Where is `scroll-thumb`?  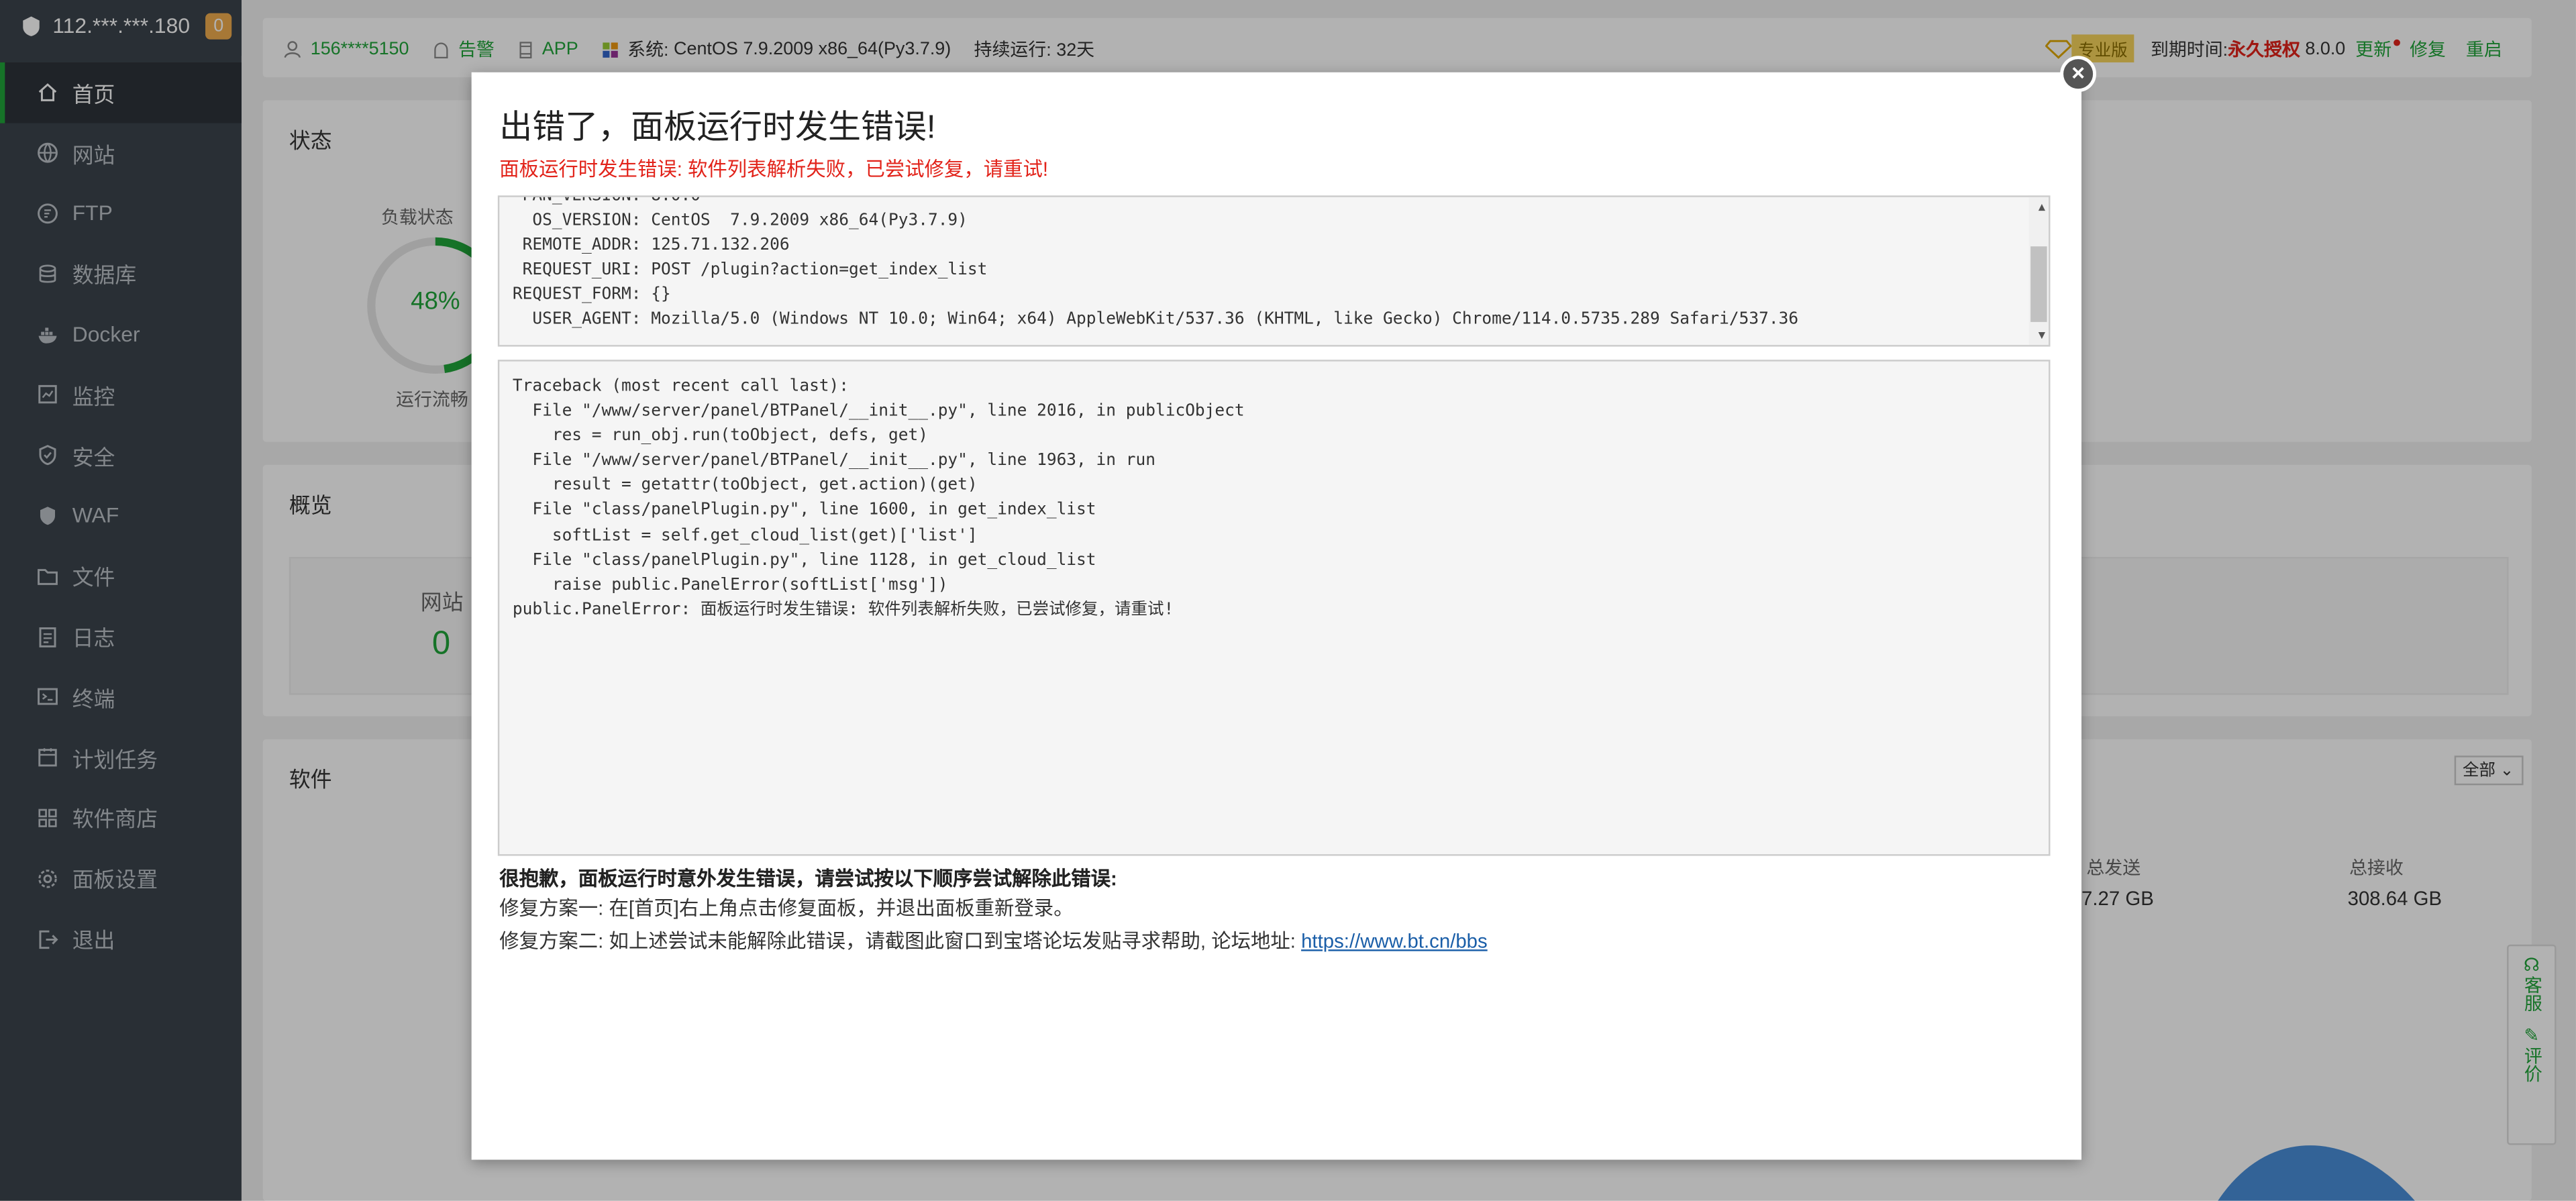
scroll-thumb is located at coordinates (2038, 284).